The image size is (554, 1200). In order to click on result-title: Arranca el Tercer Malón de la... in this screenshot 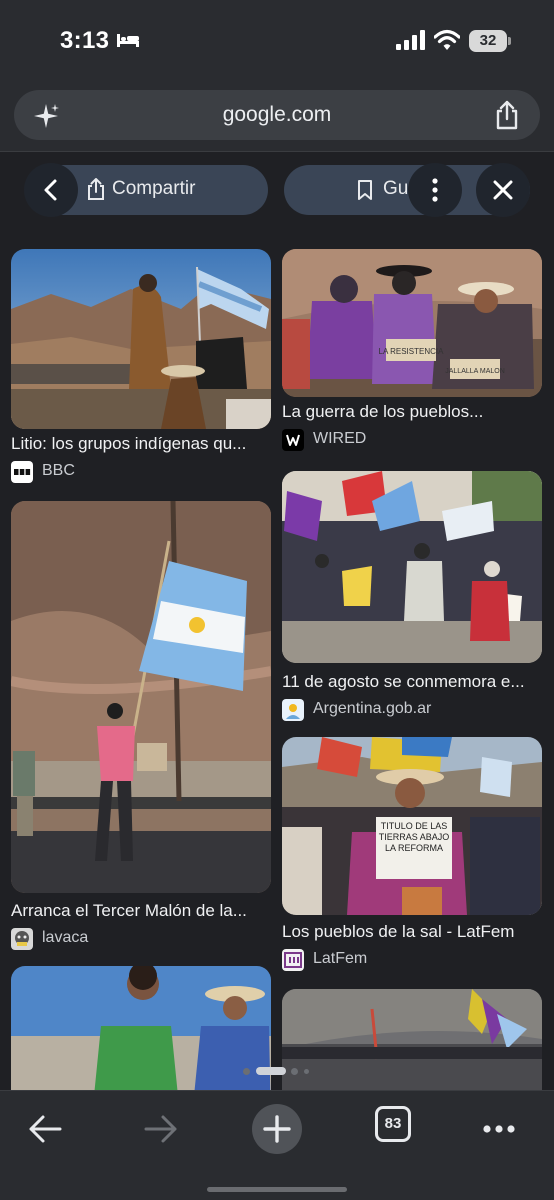, I will do `click(142, 911)`.